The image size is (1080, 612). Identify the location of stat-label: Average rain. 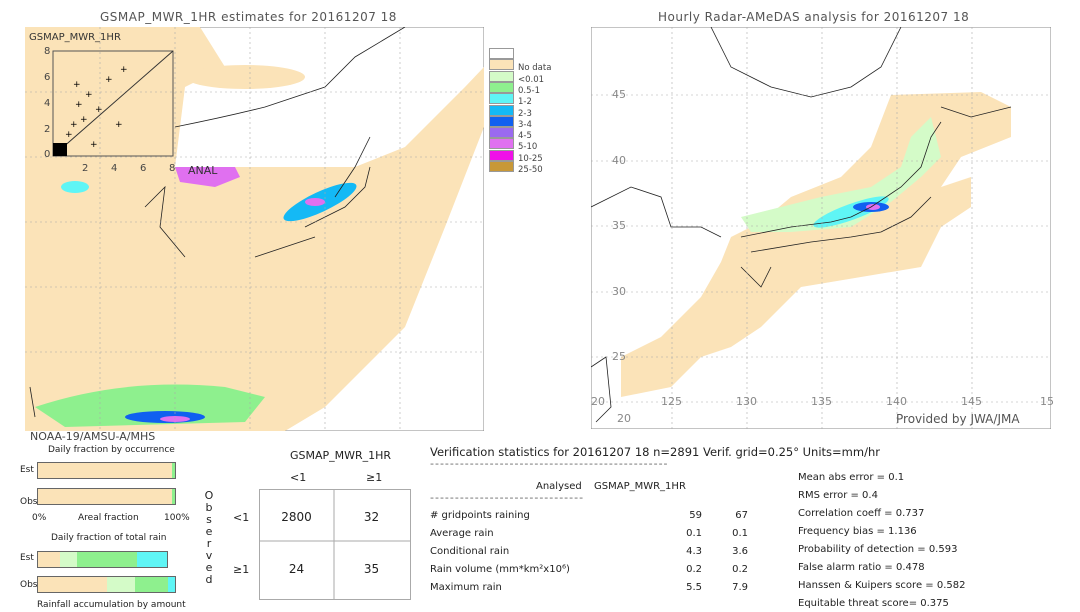
(462, 533).